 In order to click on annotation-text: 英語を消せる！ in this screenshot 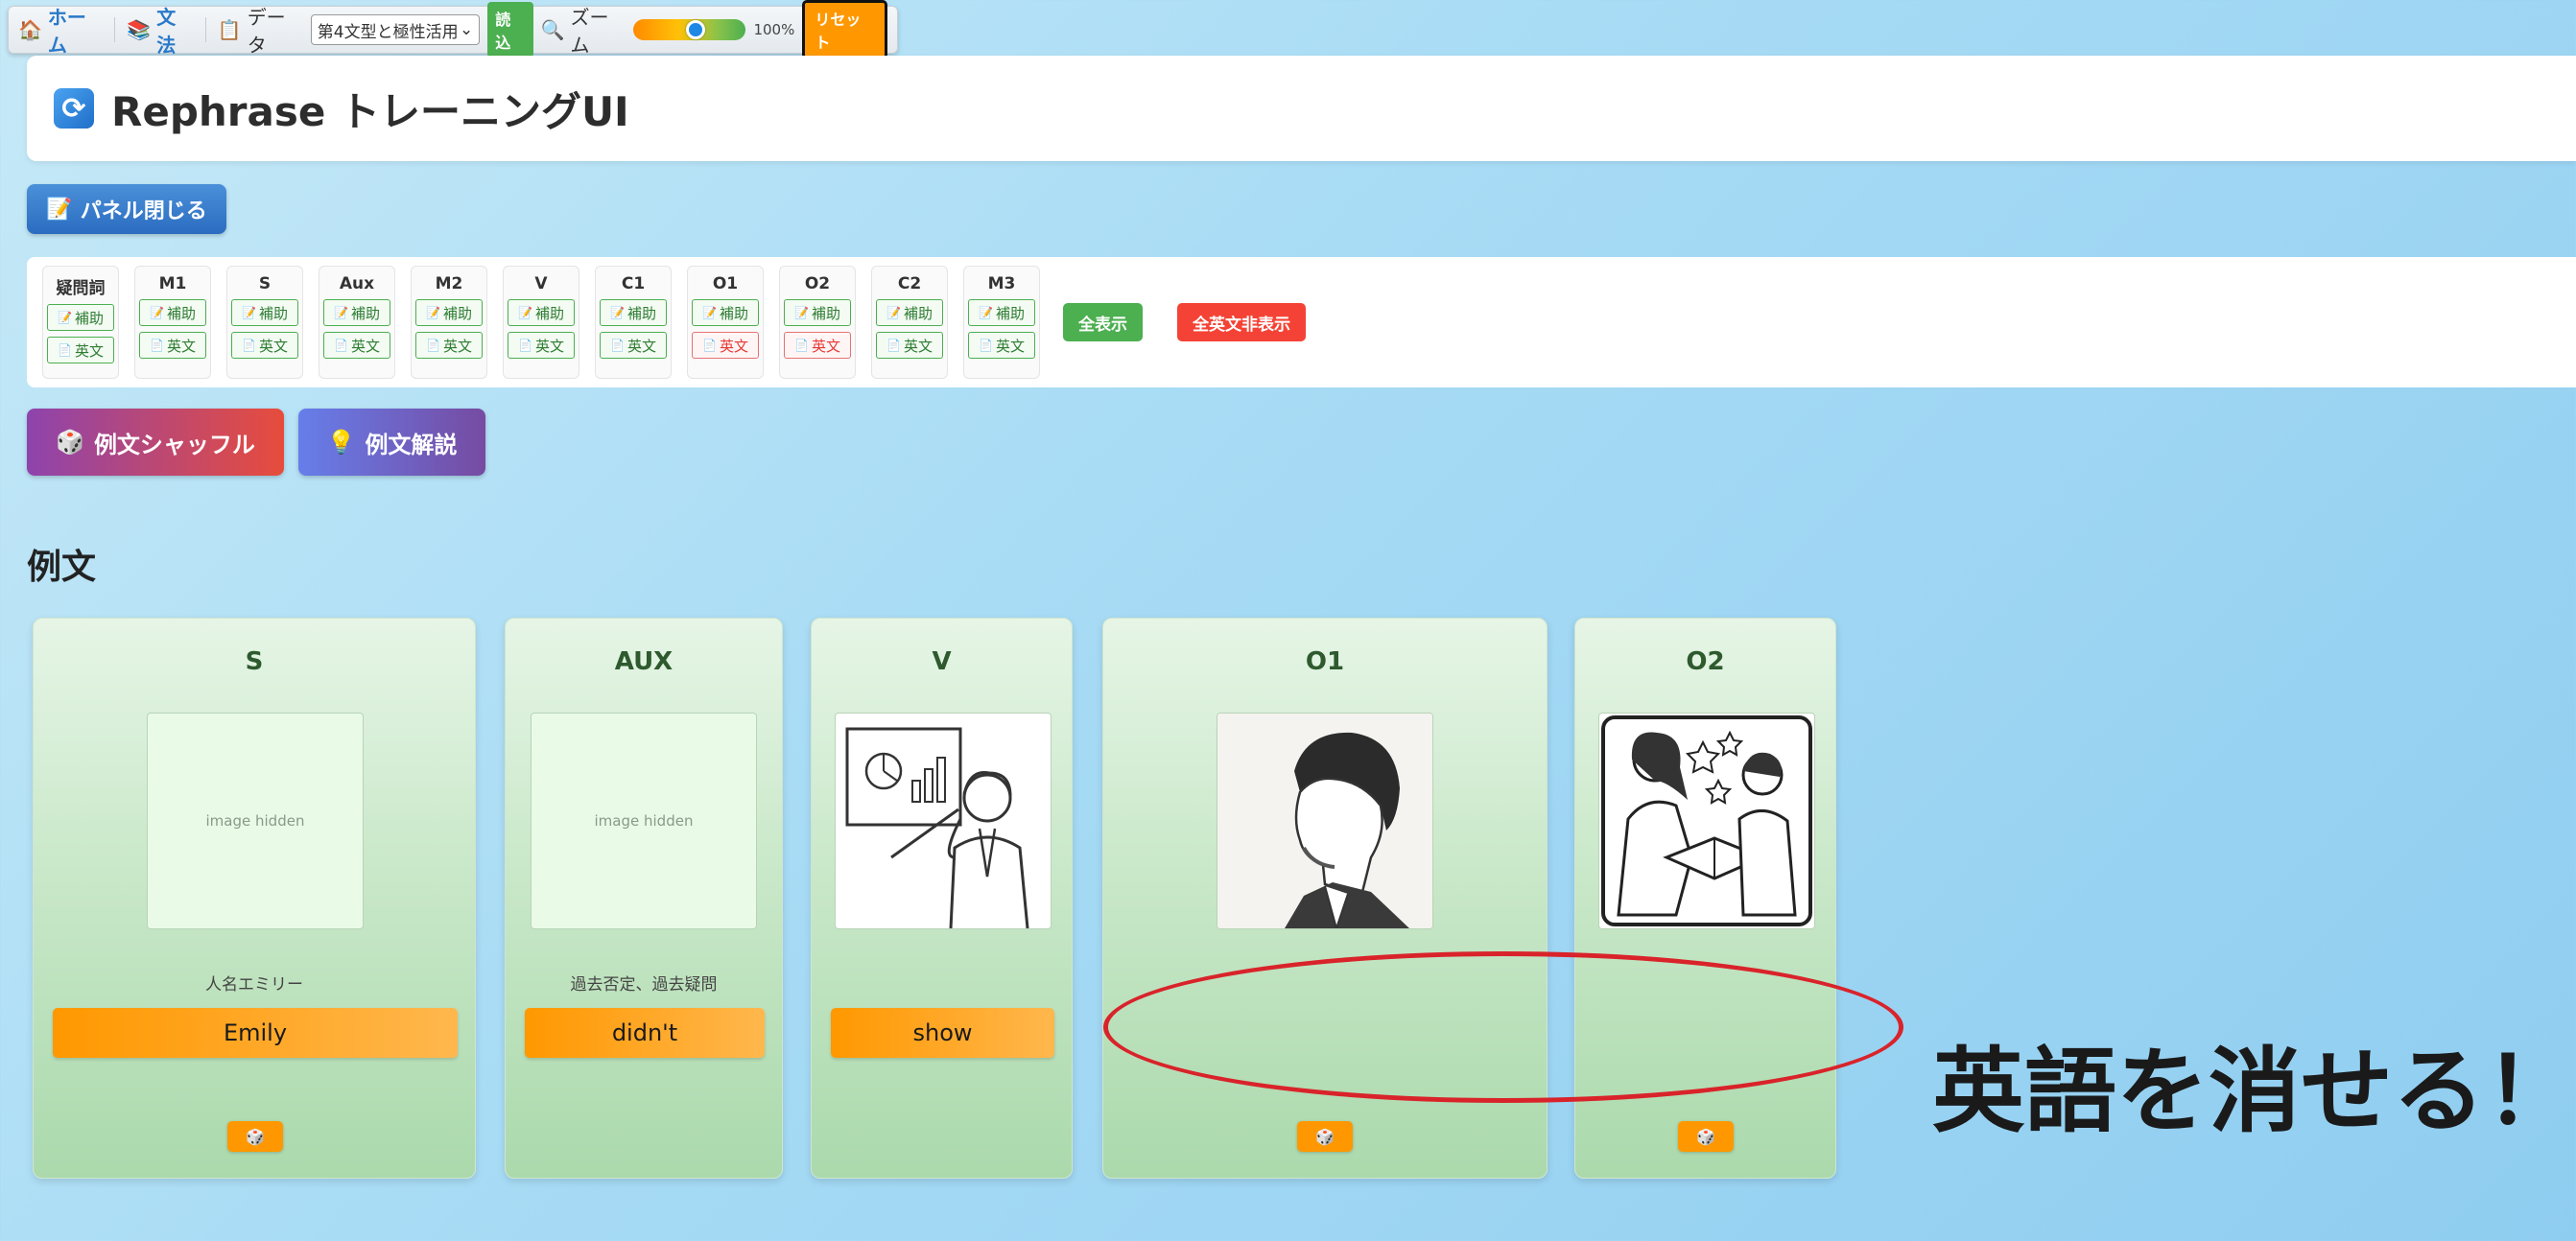, I will do `click(2254, 1091)`.